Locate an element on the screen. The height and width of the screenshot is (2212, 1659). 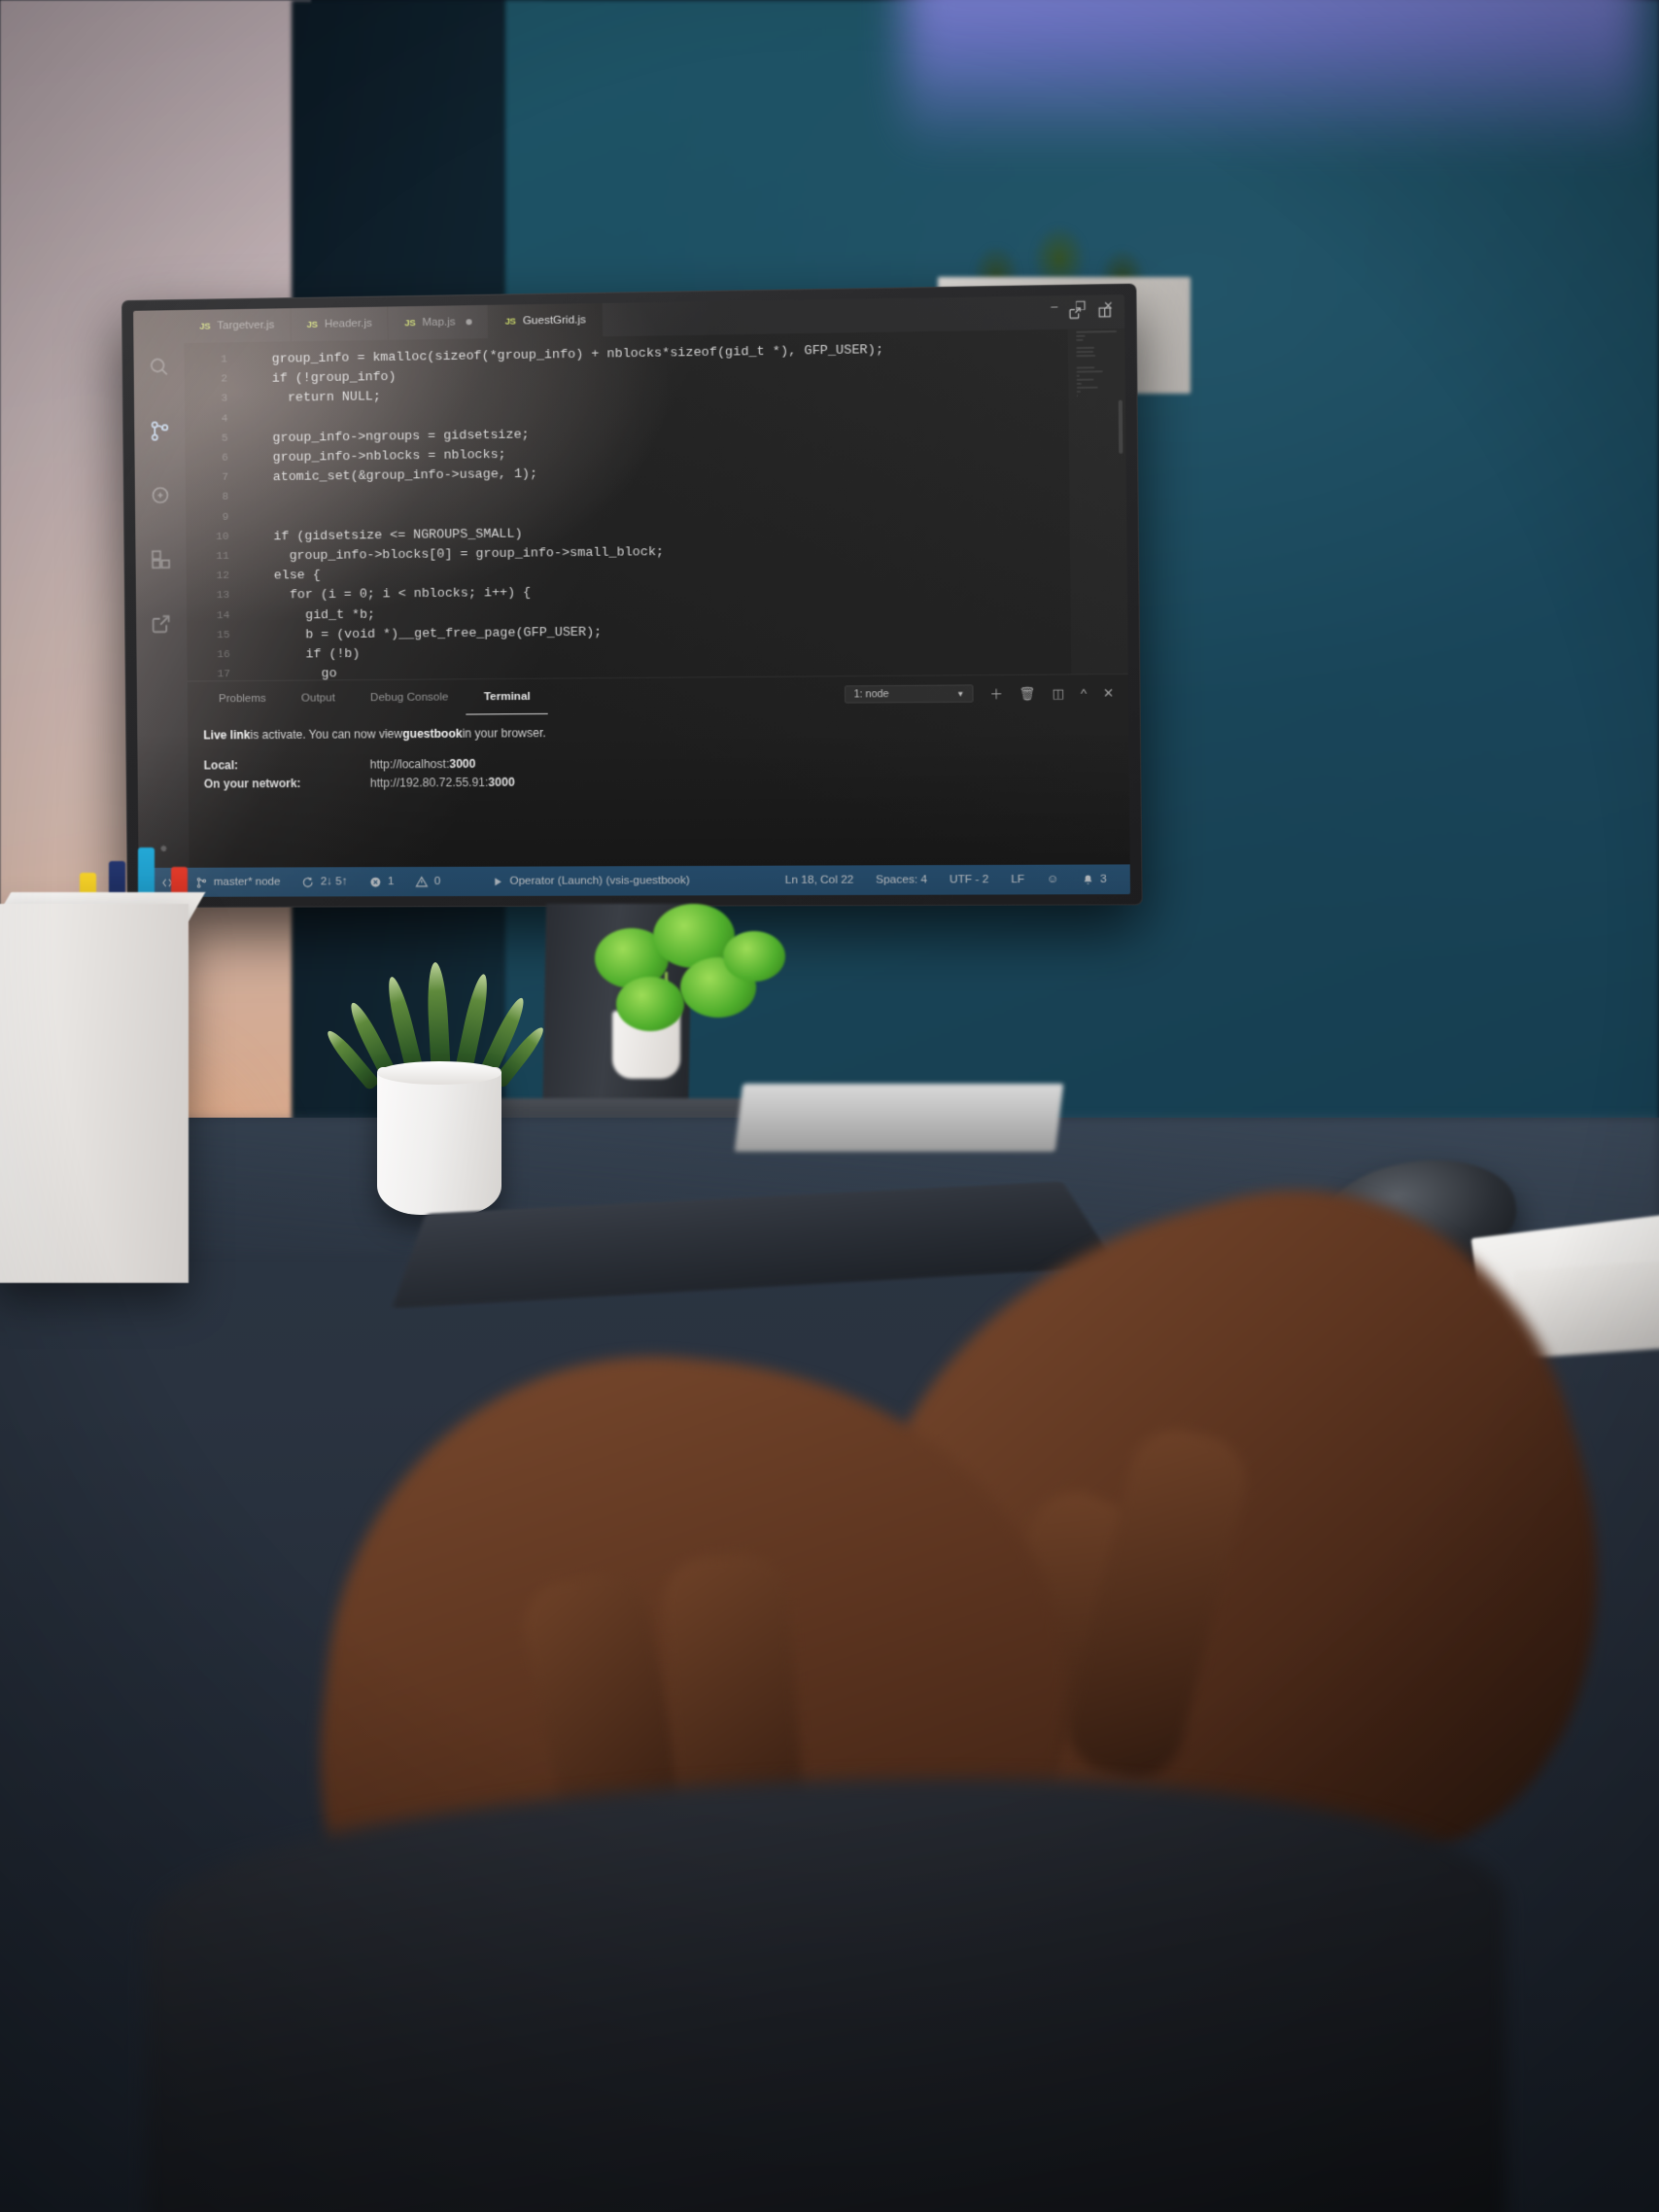
close-panel-icon: ✕ is located at coordinates (1109, 692).